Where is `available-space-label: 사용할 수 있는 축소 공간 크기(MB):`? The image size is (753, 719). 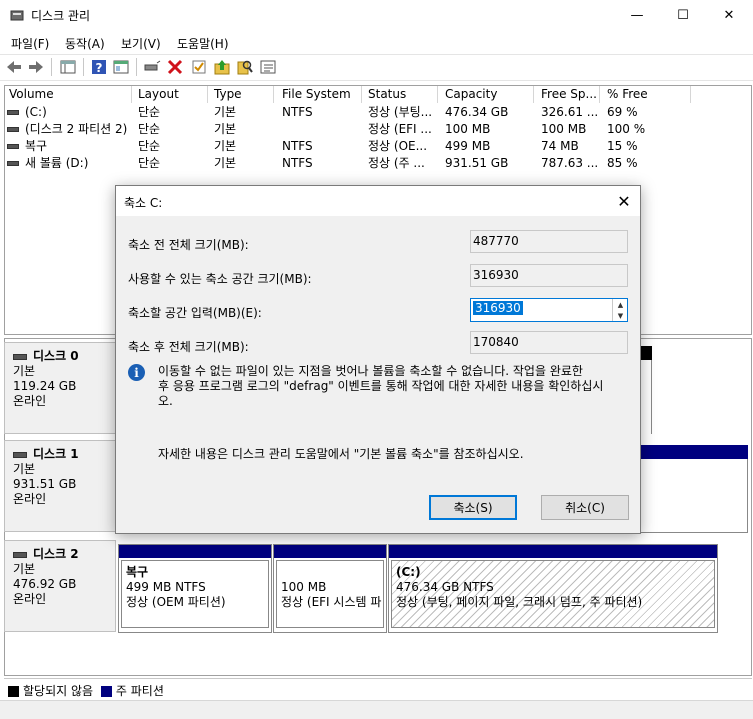 available-space-label: 사용할 수 있는 축소 공간 크기(MB): is located at coordinates (220, 279).